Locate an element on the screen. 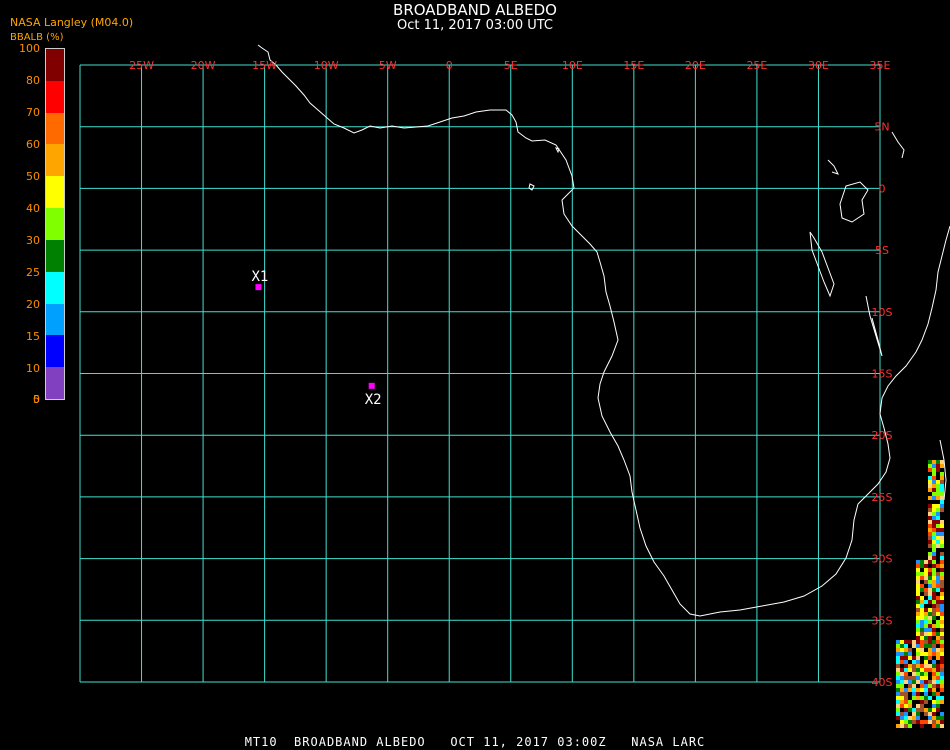 The height and width of the screenshot is (750, 950). longitude-label: 5W is located at coordinates (388, 65).